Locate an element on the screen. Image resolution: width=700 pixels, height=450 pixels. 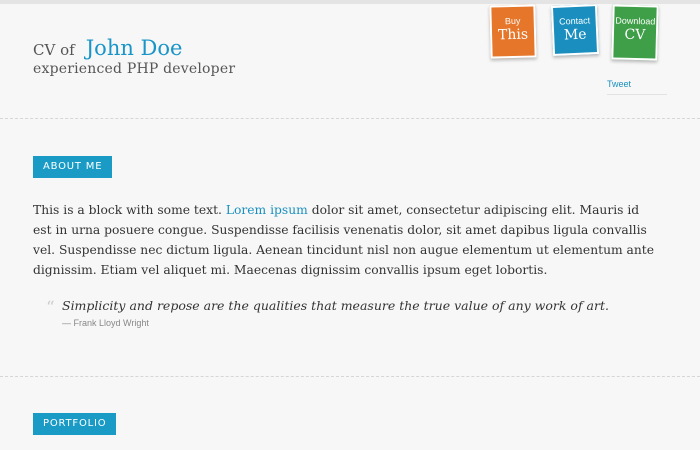
buy-this-button: Buy This is located at coordinates (513, 31).